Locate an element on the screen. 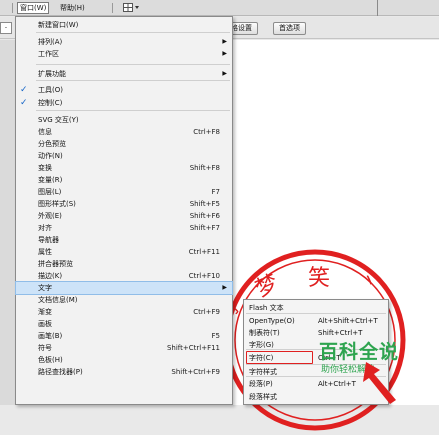 The image size is (439, 435). stamp-char: 笑 is located at coordinates (319, 278).